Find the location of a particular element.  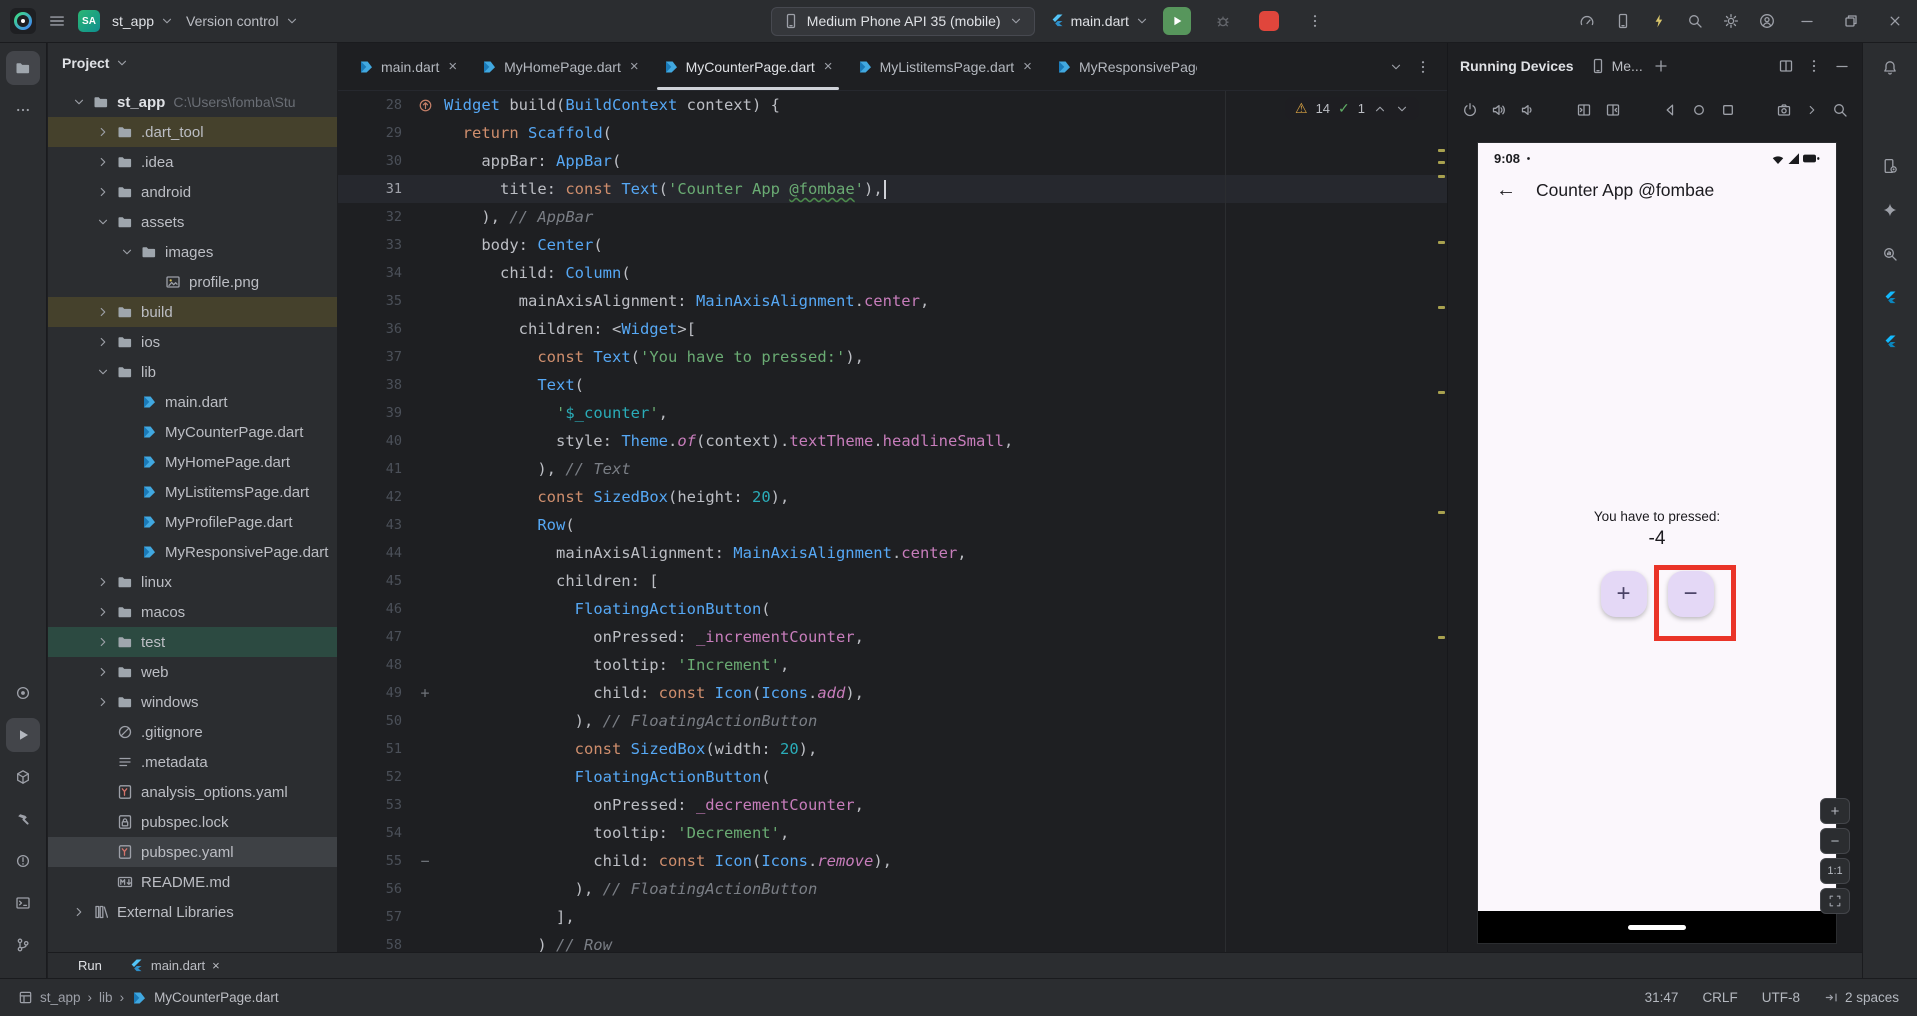

more-options-icon is located at coordinates (1814, 66).